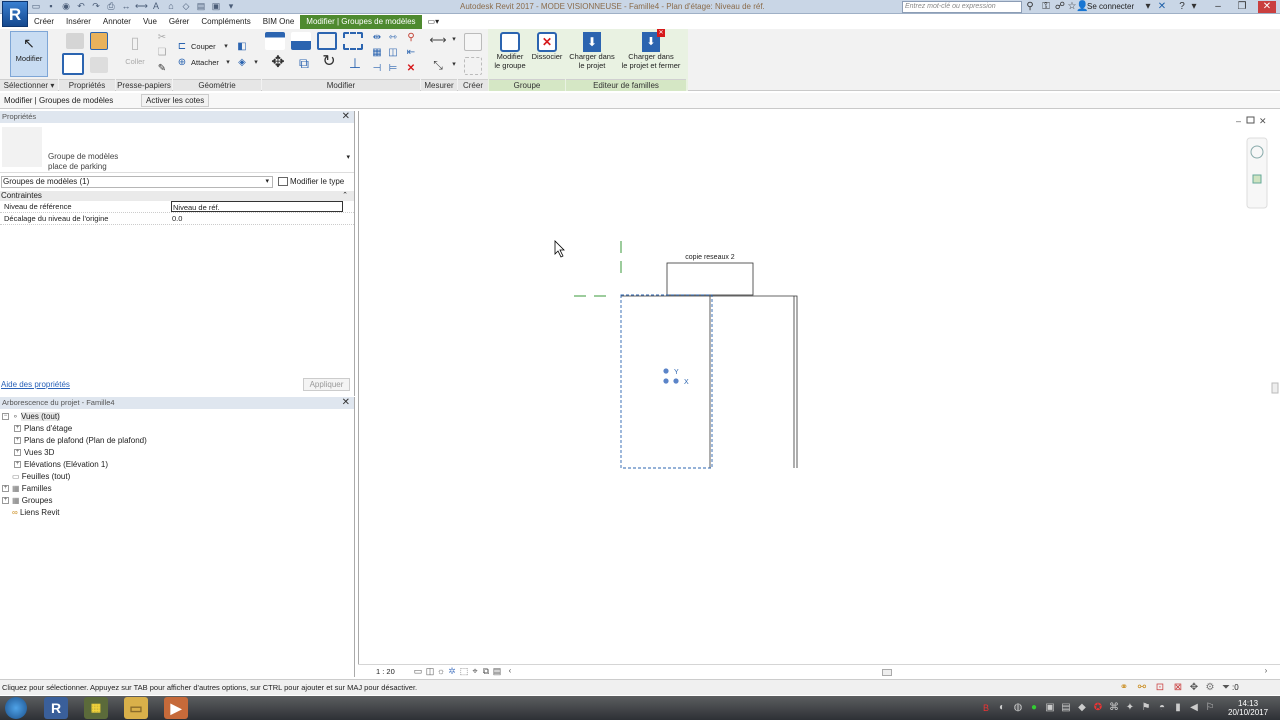  Describe the element at coordinates (411, 53) in the screenshot. I see `unpin-icon: ⇤` at that location.